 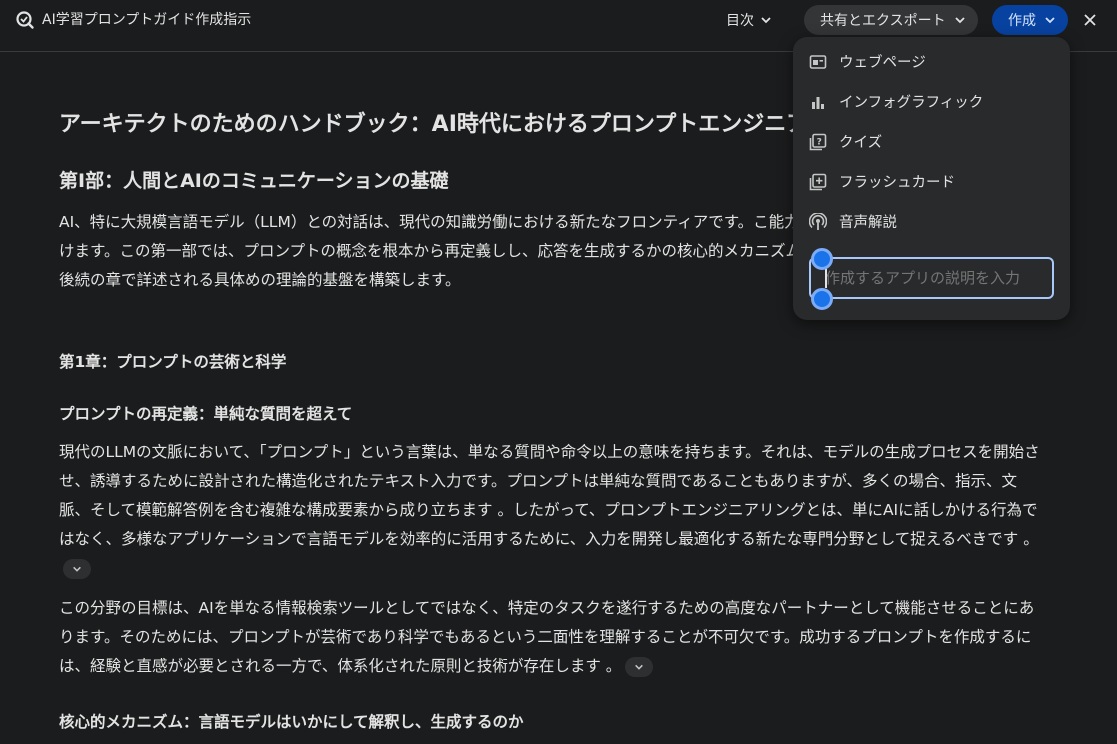 I want to click on toc-label: 目次, so click(x=740, y=21).